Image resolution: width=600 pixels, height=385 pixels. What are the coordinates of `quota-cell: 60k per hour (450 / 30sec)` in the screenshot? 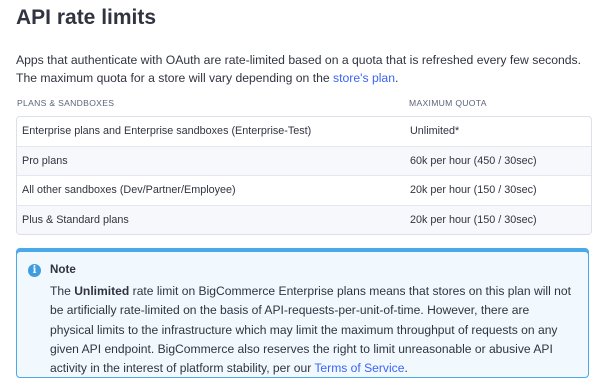 It's located at (473, 160).